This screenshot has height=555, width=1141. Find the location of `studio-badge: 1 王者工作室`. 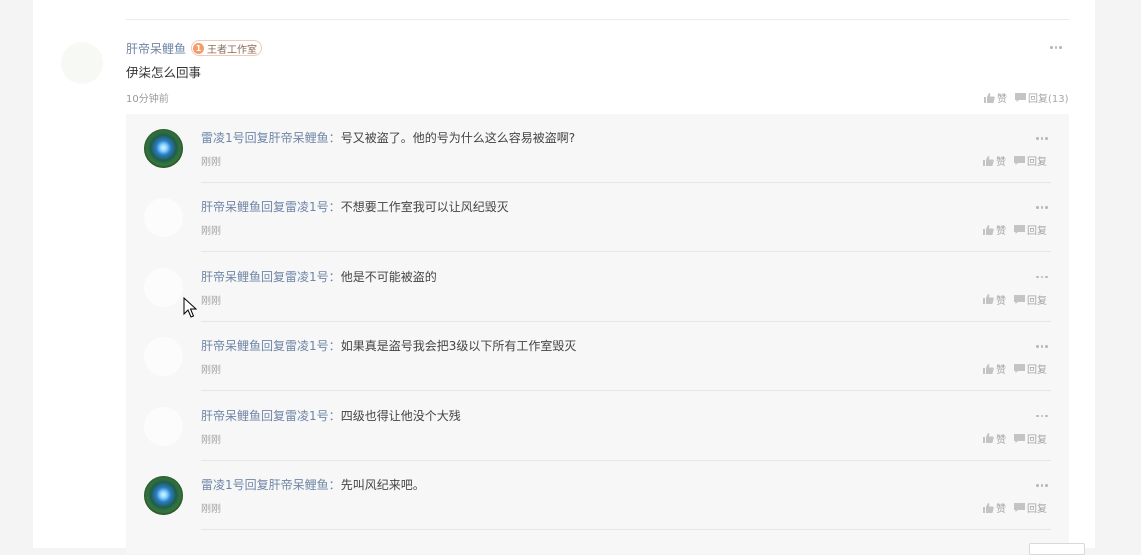

studio-badge: 1 王者工作室 is located at coordinates (227, 48).